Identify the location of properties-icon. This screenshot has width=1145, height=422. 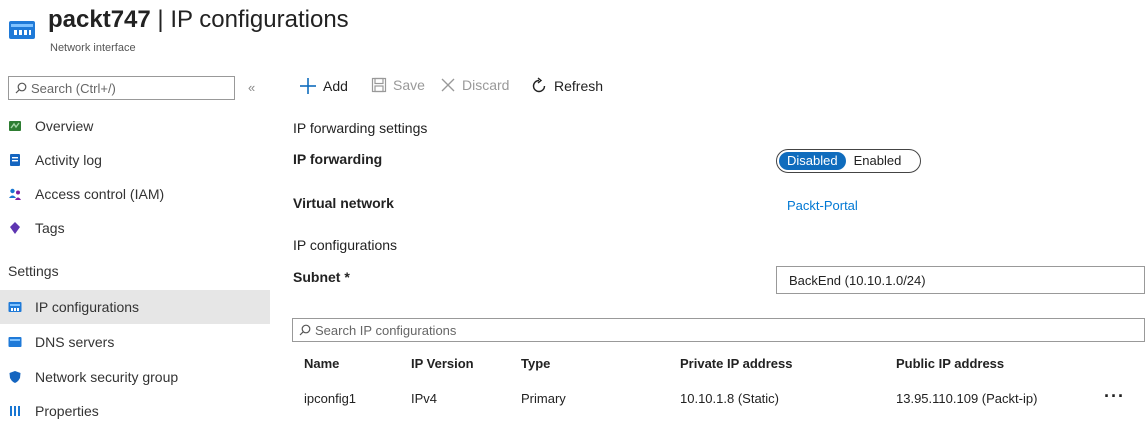
(15, 411).